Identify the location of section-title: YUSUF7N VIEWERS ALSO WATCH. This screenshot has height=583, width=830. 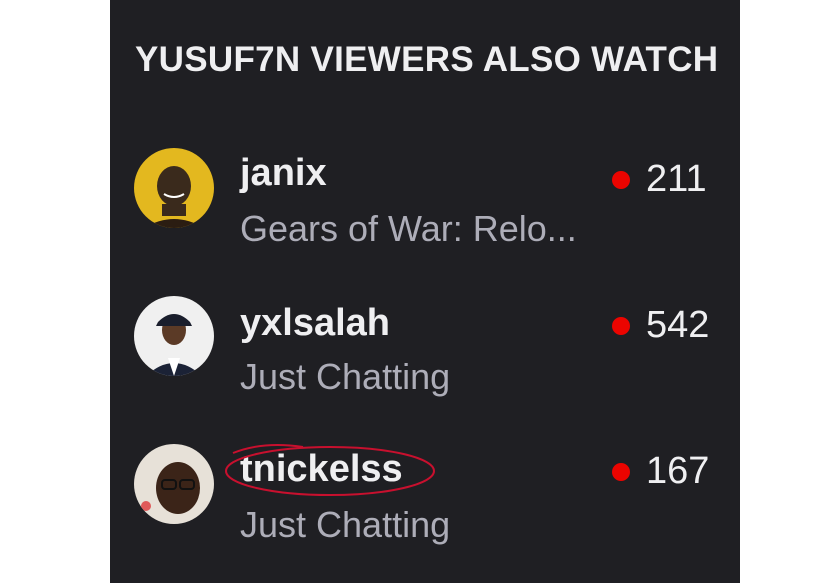
(427, 59).